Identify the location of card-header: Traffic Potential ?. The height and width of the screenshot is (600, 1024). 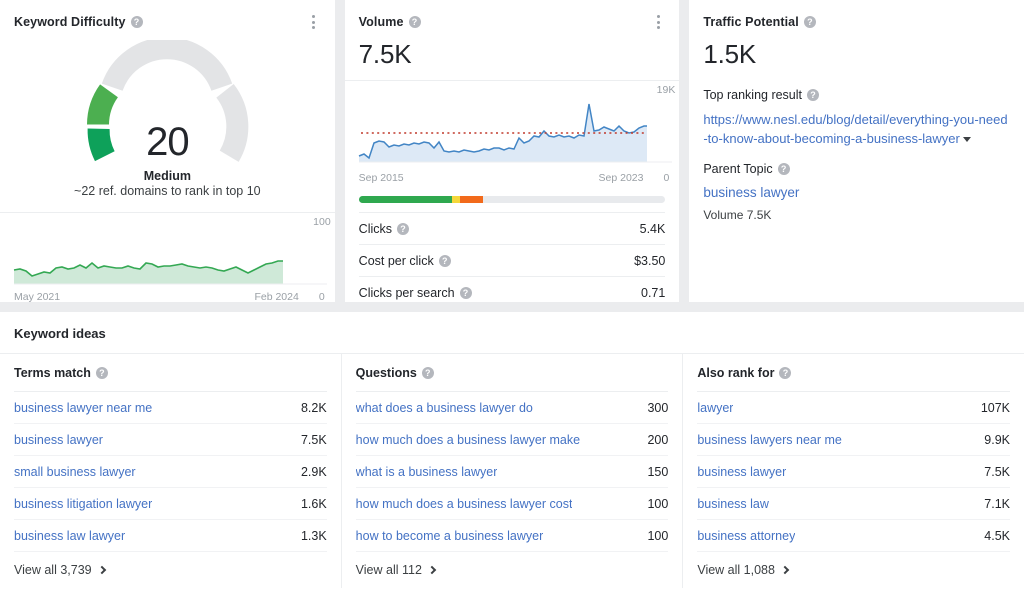
(856, 22).